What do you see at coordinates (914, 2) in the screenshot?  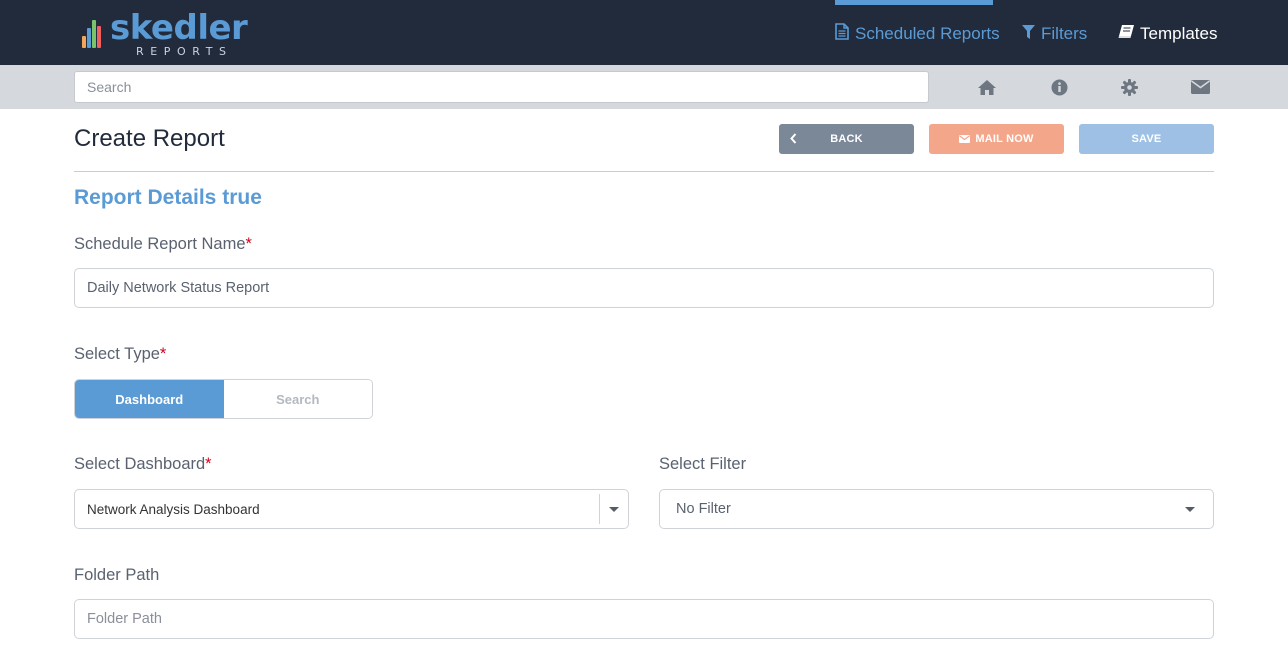 I see `active-nav-indicator` at bounding box center [914, 2].